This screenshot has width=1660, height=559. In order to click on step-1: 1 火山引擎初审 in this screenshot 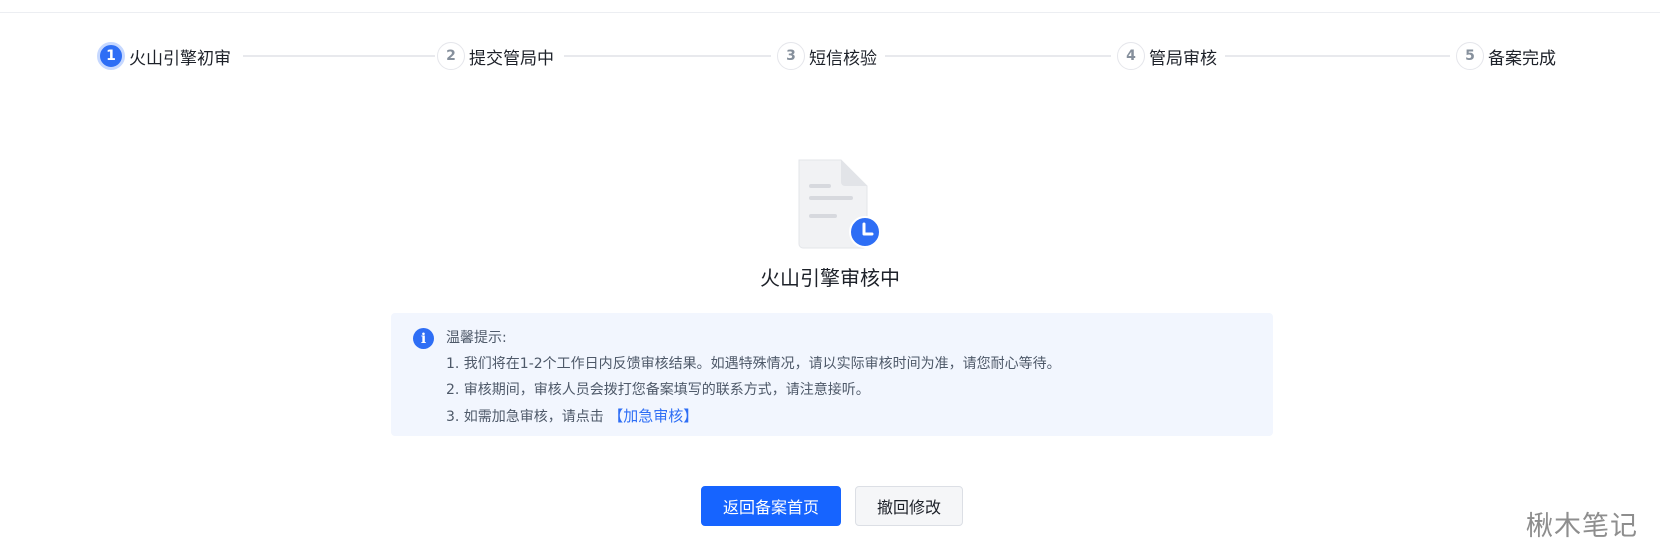, I will do `click(164, 56)`.